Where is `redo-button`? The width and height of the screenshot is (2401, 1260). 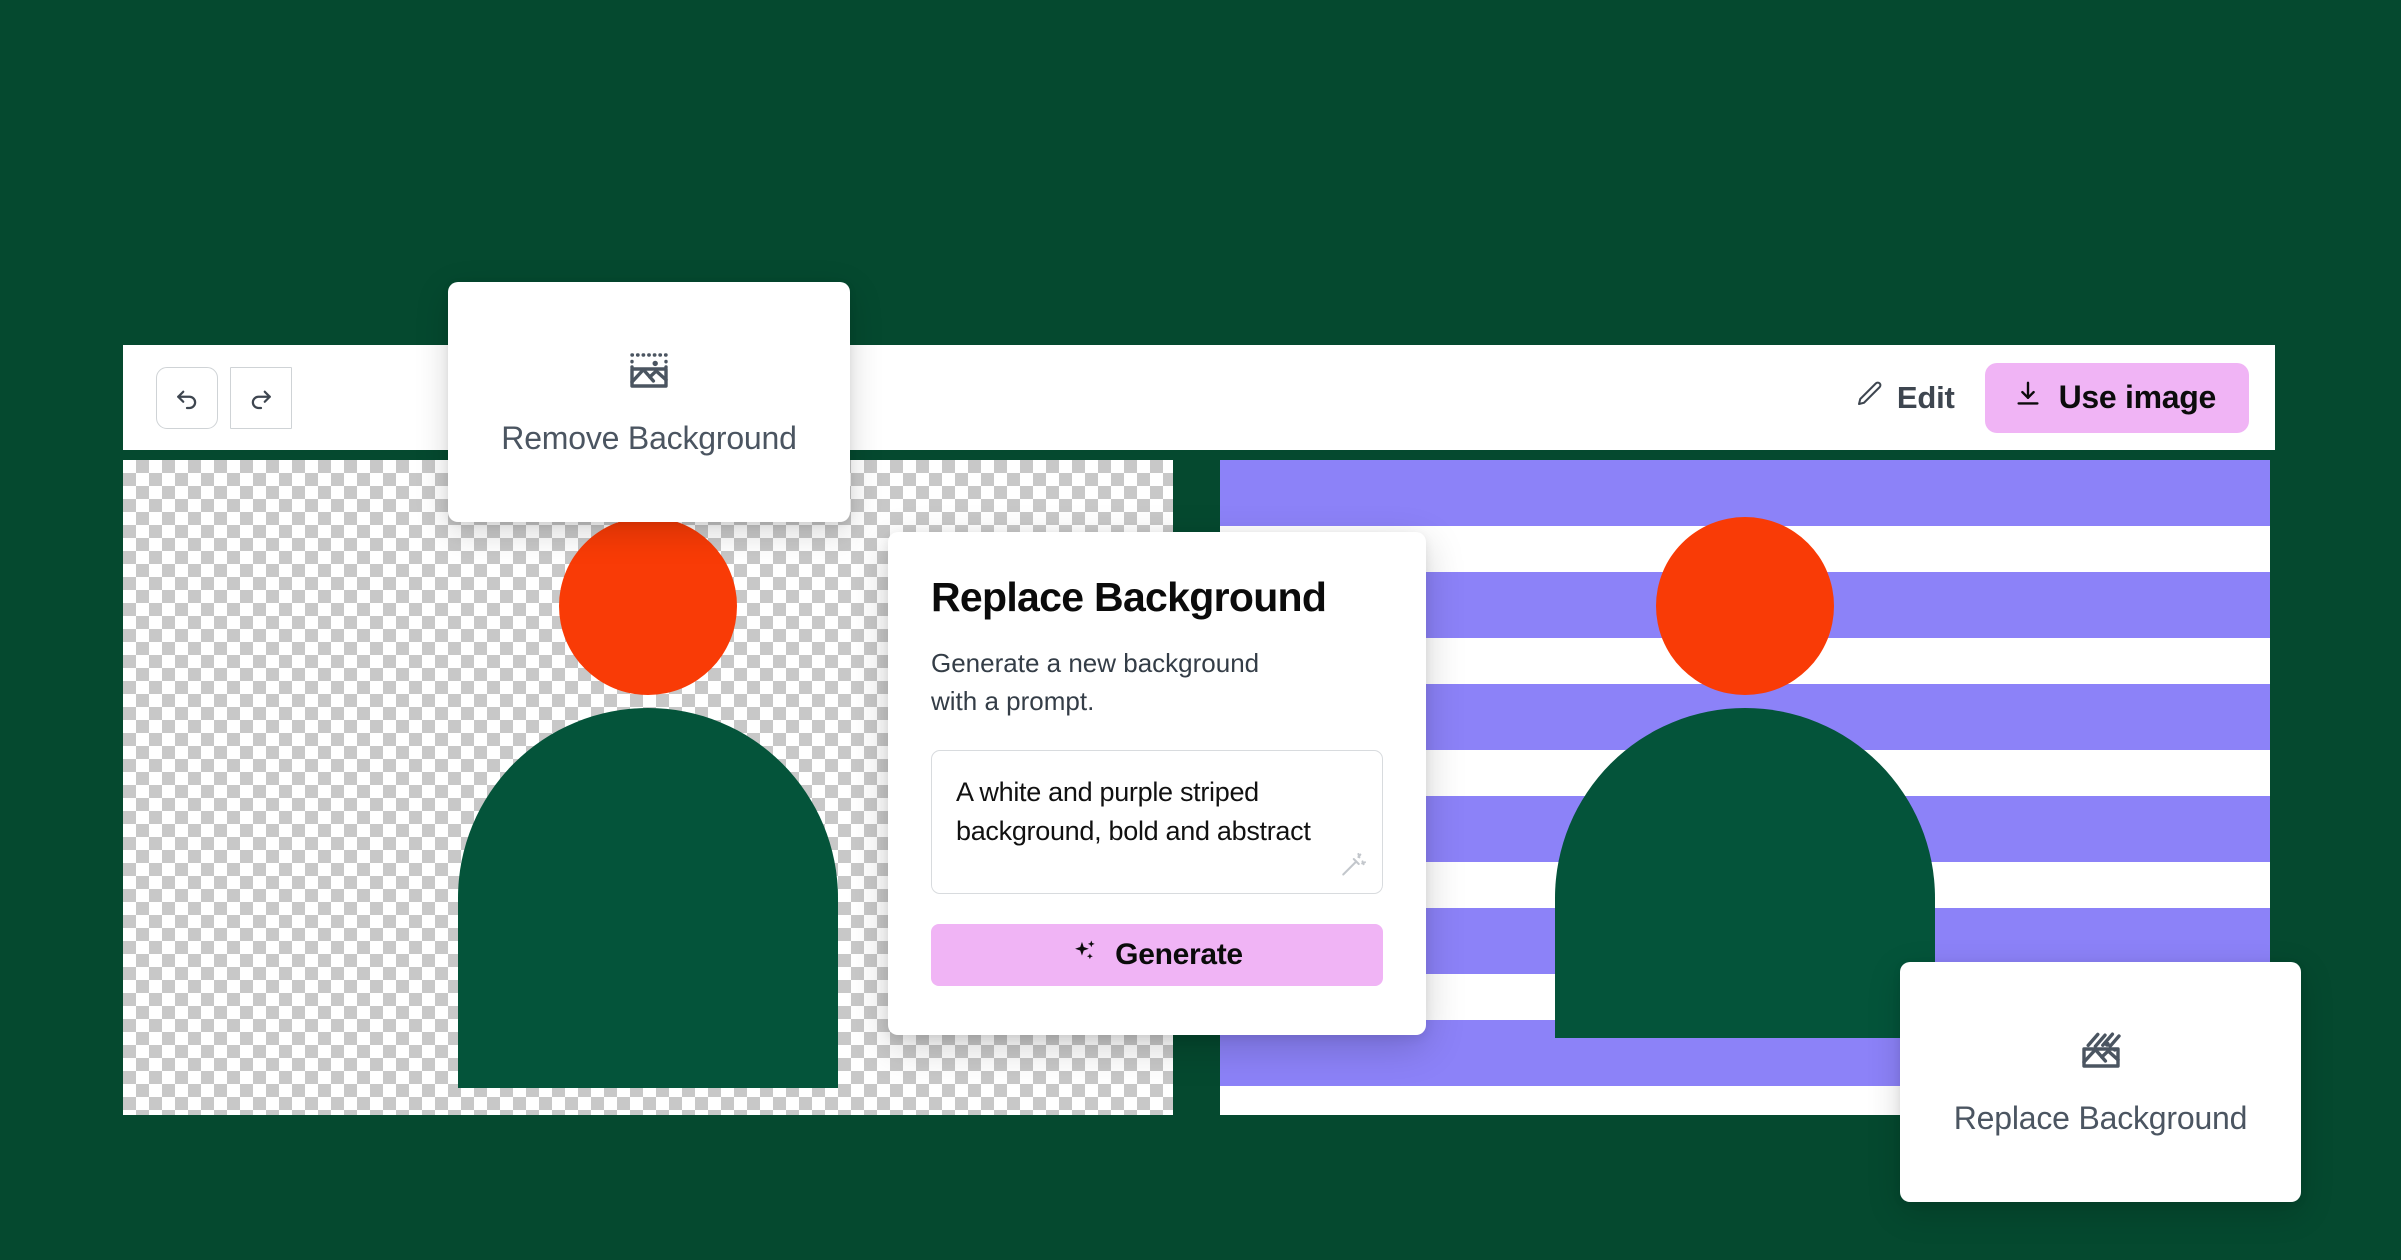
redo-button is located at coordinates (261, 397).